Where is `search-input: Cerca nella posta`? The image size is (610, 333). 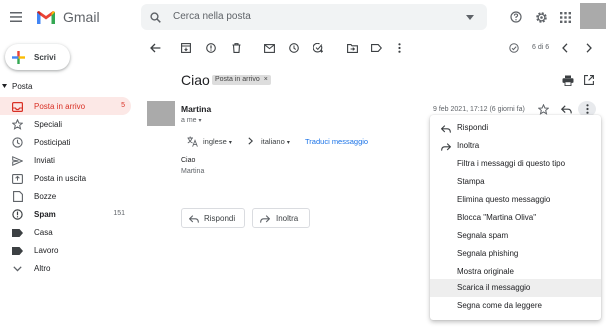
search-input: Cerca nella posta is located at coordinates (212, 16).